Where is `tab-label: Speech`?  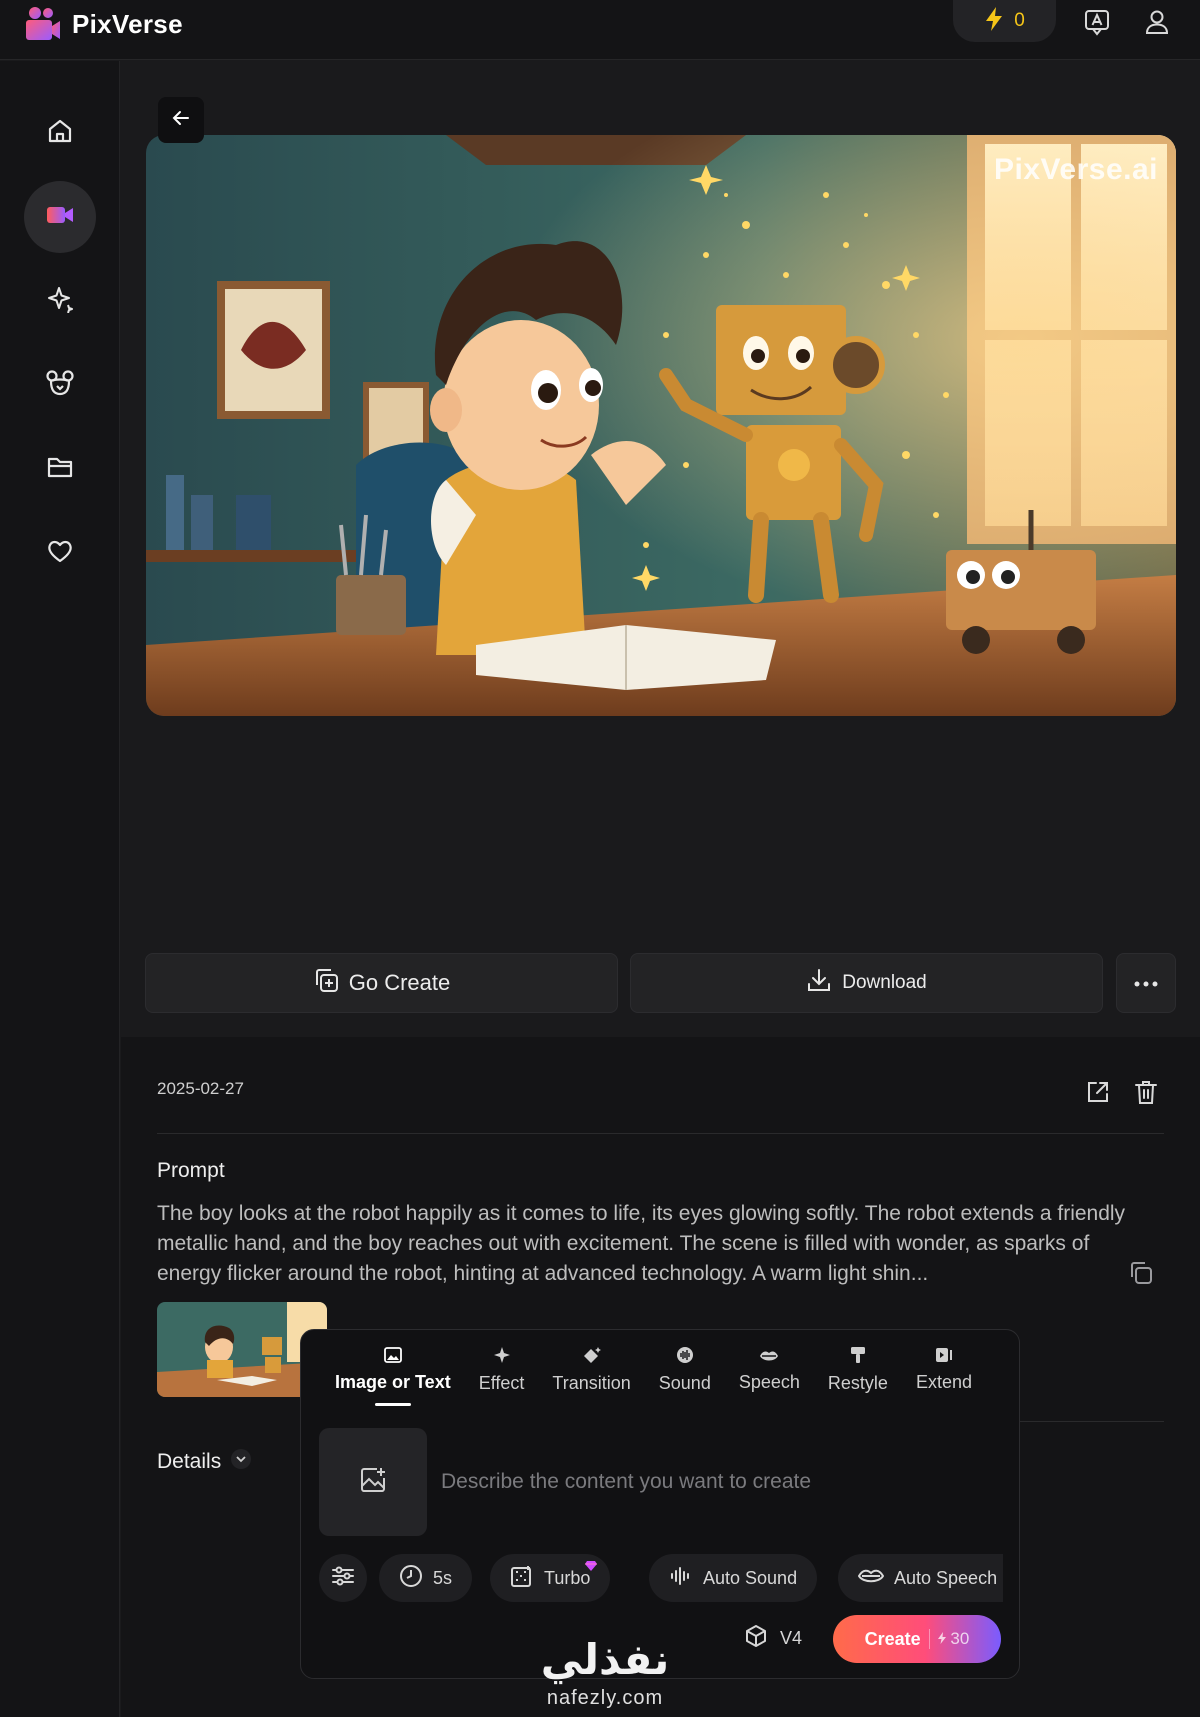 tab-label: Speech is located at coordinates (769, 1382).